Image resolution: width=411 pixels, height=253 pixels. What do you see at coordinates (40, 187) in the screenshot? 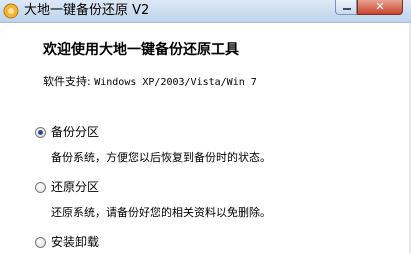
I see `restore-radio` at bounding box center [40, 187].